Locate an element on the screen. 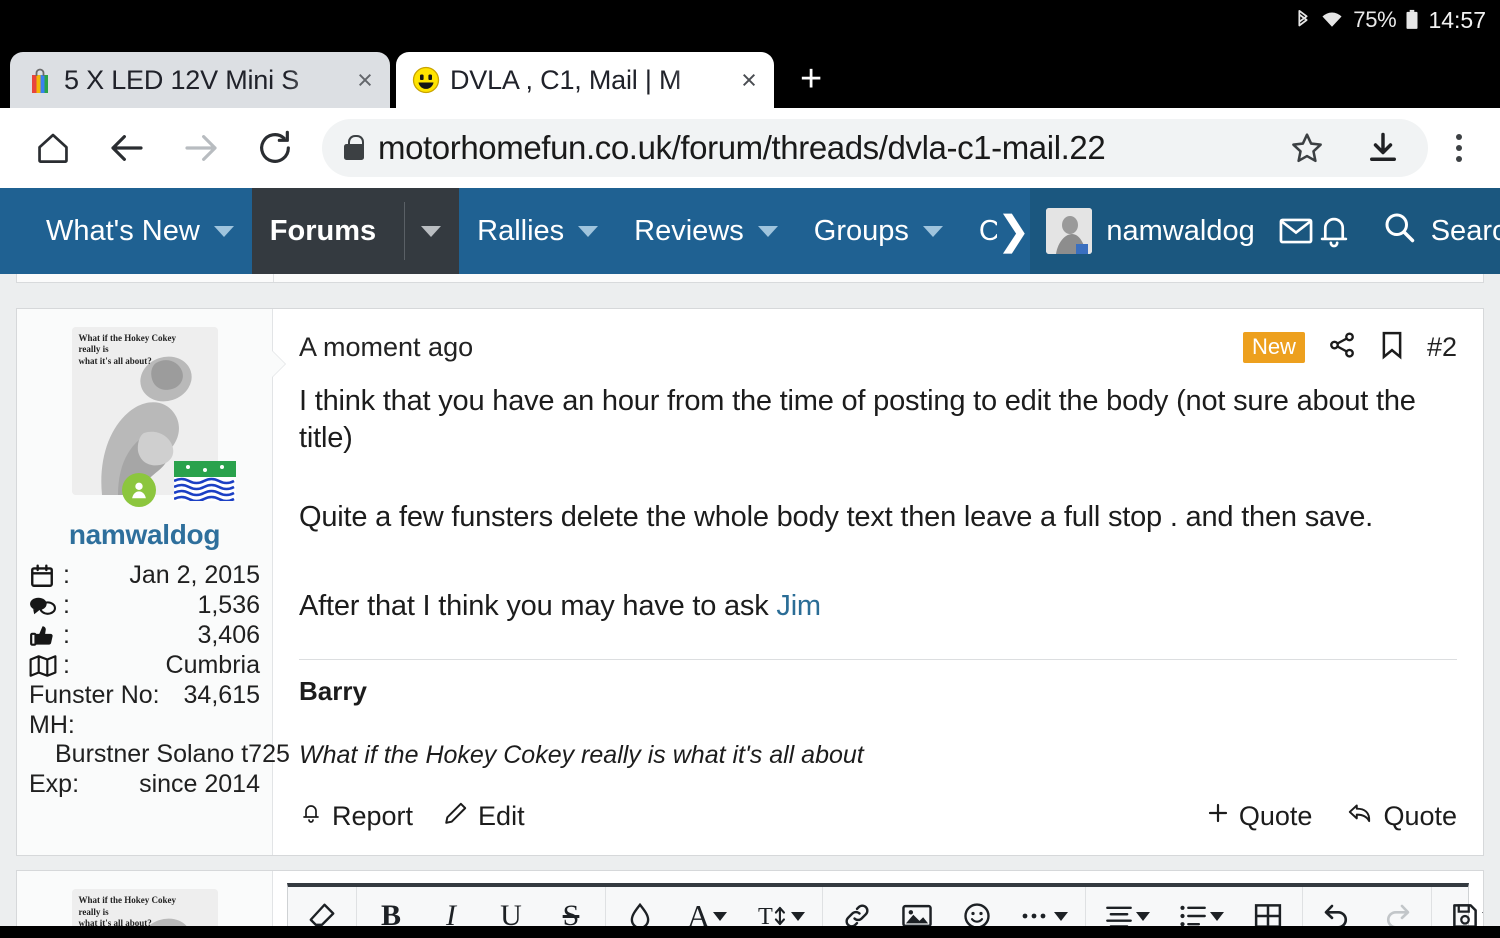 The height and width of the screenshot is (938, 1500). nav-caret-box is located at coordinates (431, 231).